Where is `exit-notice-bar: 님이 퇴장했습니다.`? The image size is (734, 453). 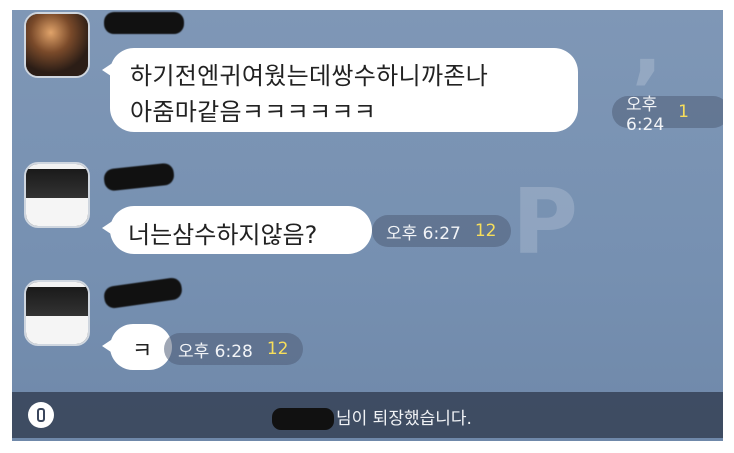 exit-notice-bar: 님이 퇴장했습니다. is located at coordinates (367, 415).